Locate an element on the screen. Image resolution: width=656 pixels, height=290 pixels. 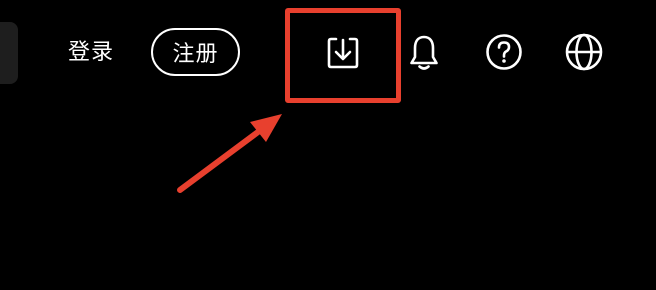
notifications-button is located at coordinates (424, 52).